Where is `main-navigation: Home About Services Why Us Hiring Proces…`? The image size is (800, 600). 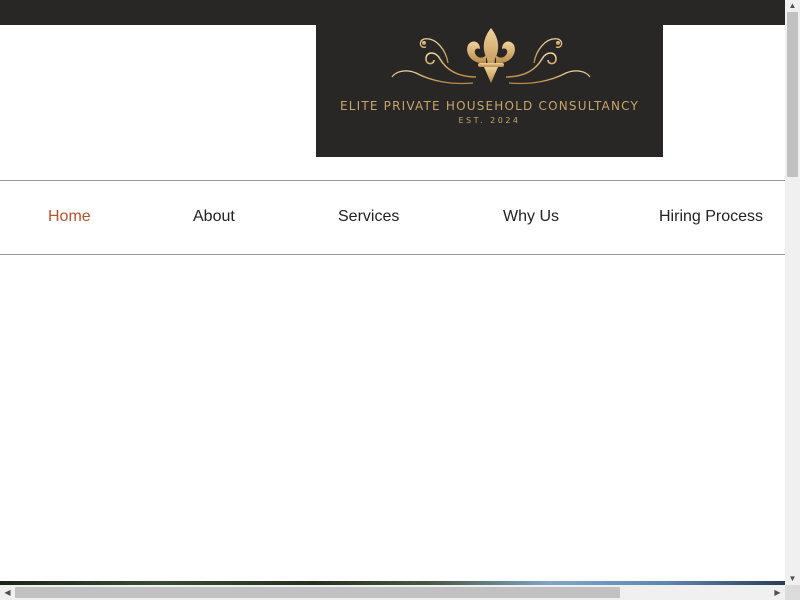 main-navigation: Home About Services Why Us Hiring Proces… is located at coordinates (392, 217).